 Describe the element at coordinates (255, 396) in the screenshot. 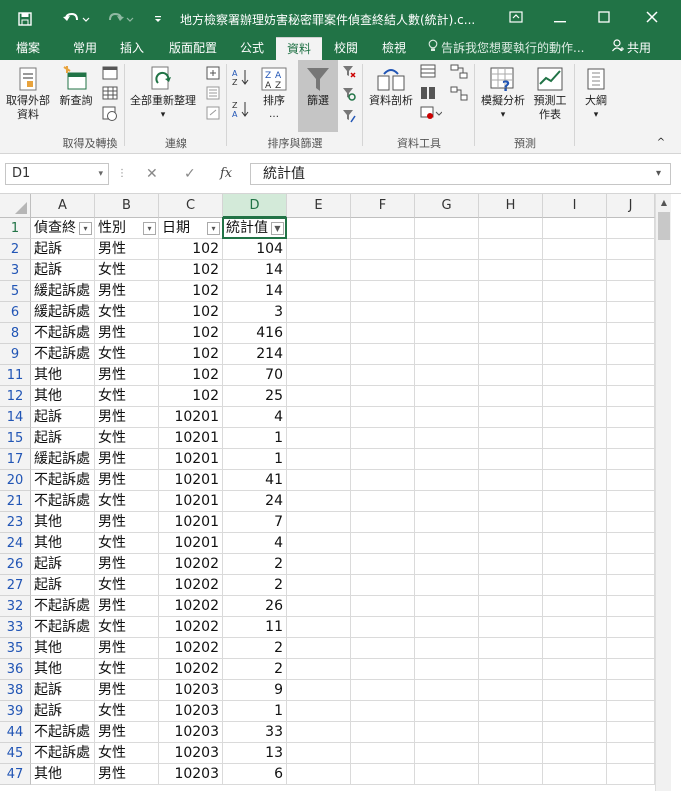

I see `table-cell: 25` at that location.